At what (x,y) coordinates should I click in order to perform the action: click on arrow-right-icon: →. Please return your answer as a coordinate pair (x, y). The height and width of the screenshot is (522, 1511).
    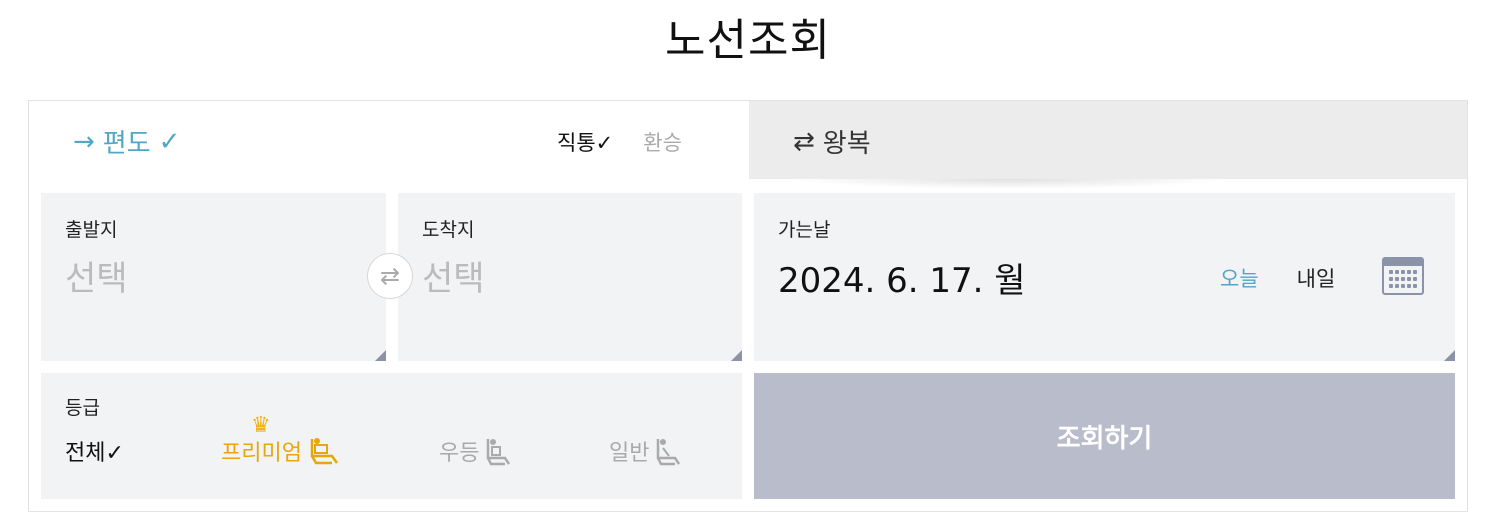
    Looking at the image, I should click on (84, 141).